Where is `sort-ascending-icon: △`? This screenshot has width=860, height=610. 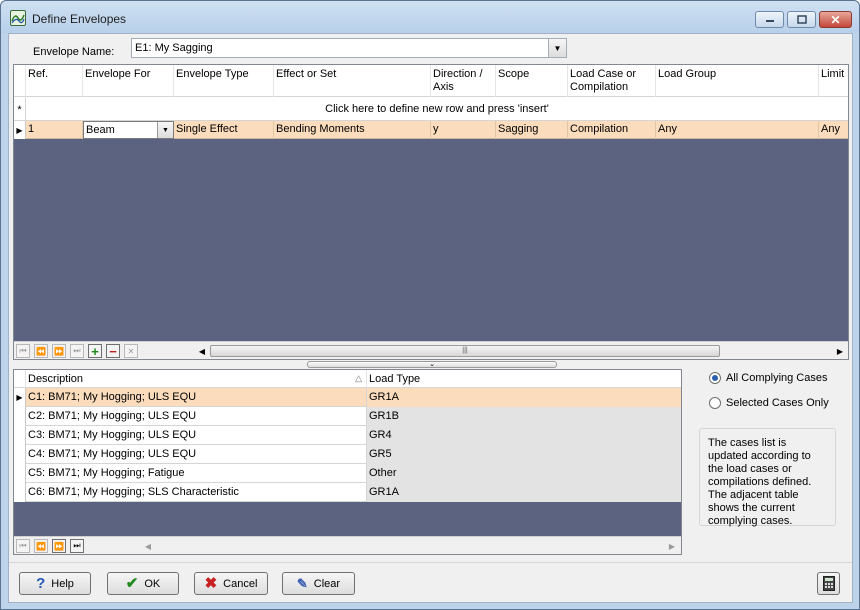
sort-ascending-icon: △ is located at coordinates (358, 378).